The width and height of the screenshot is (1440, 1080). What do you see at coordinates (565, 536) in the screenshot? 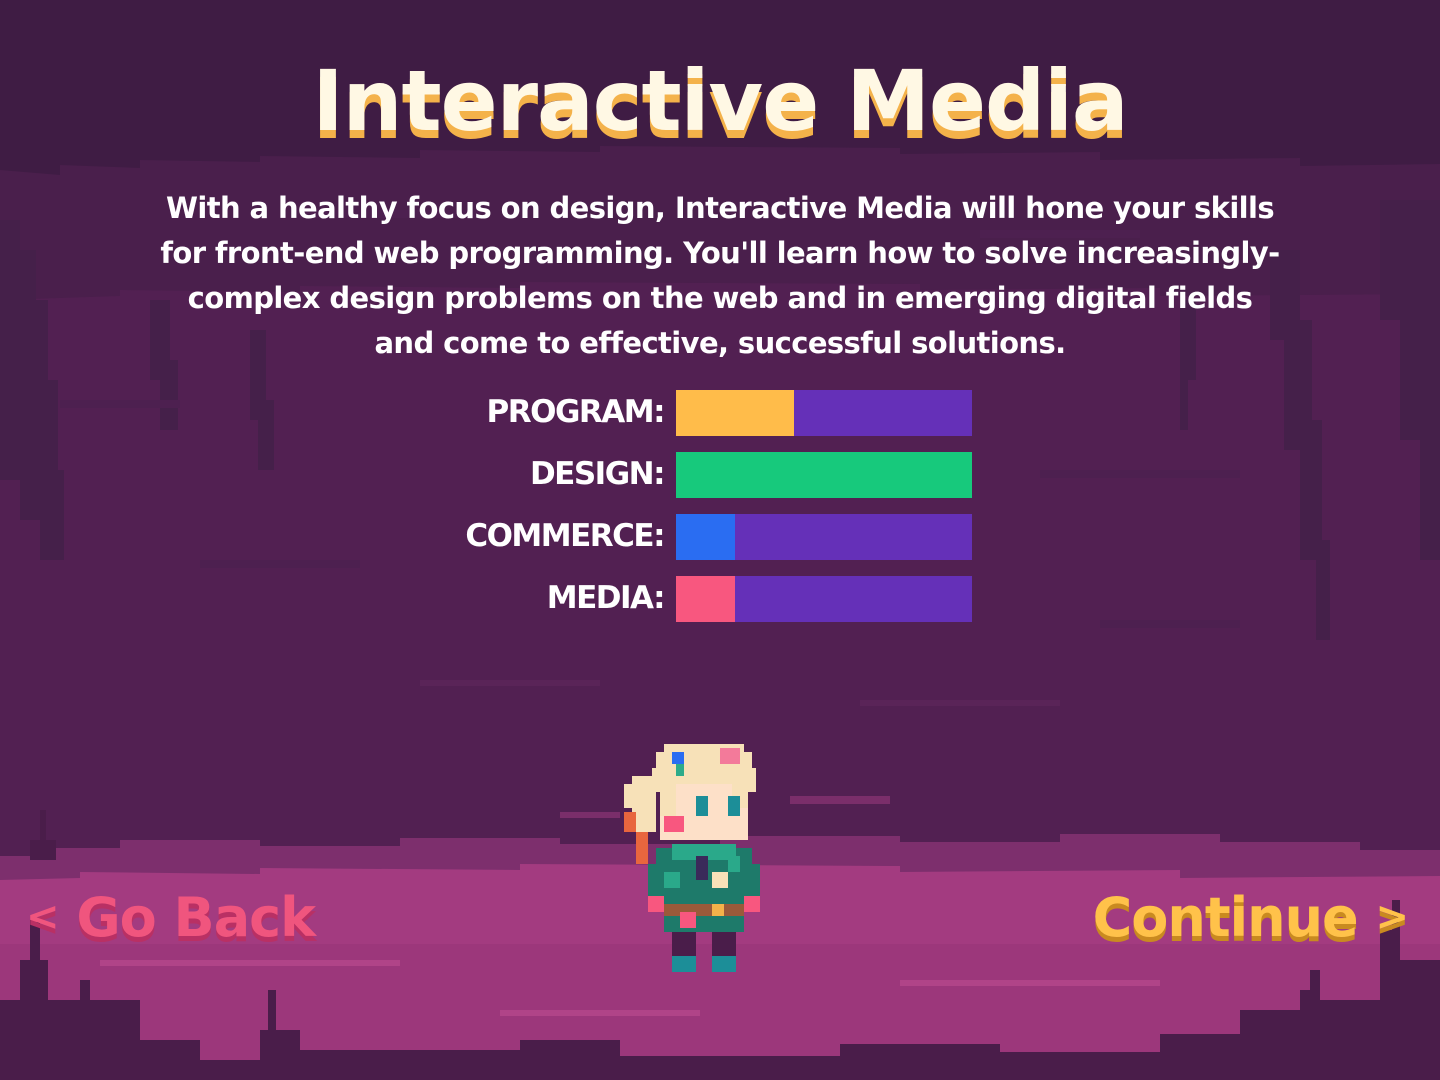
I see `stat-label: COMMERCE:` at bounding box center [565, 536].